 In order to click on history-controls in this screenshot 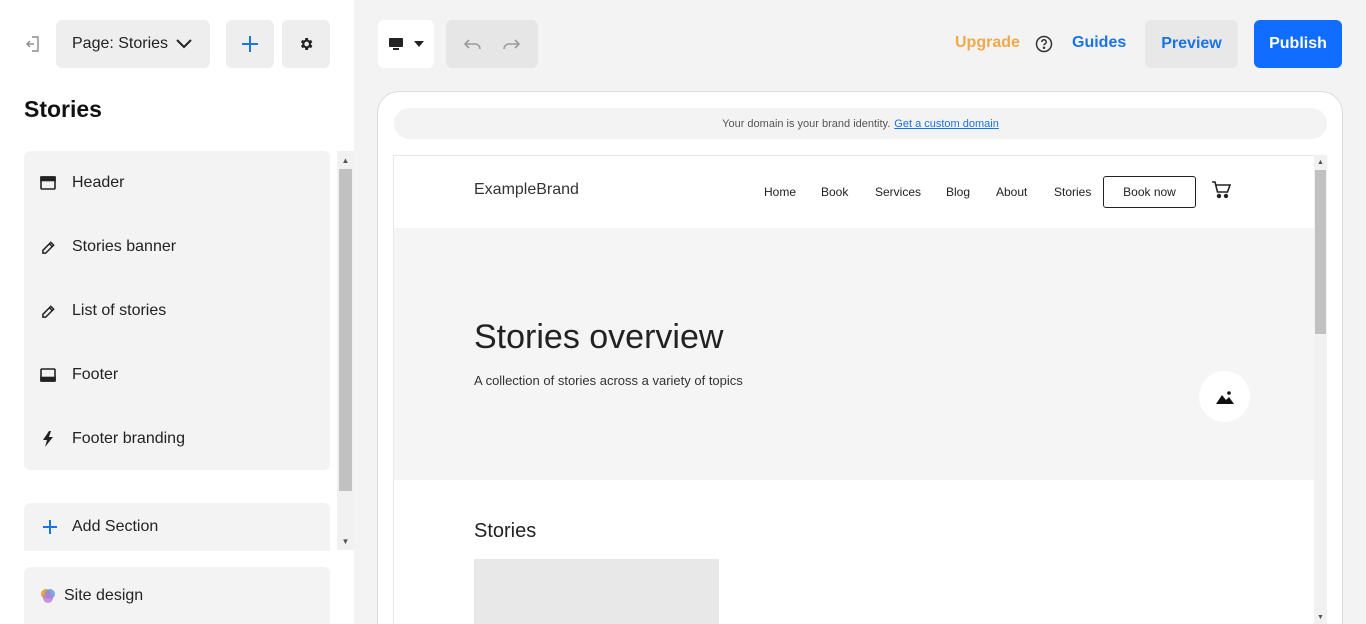, I will do `click(492, 44)`.